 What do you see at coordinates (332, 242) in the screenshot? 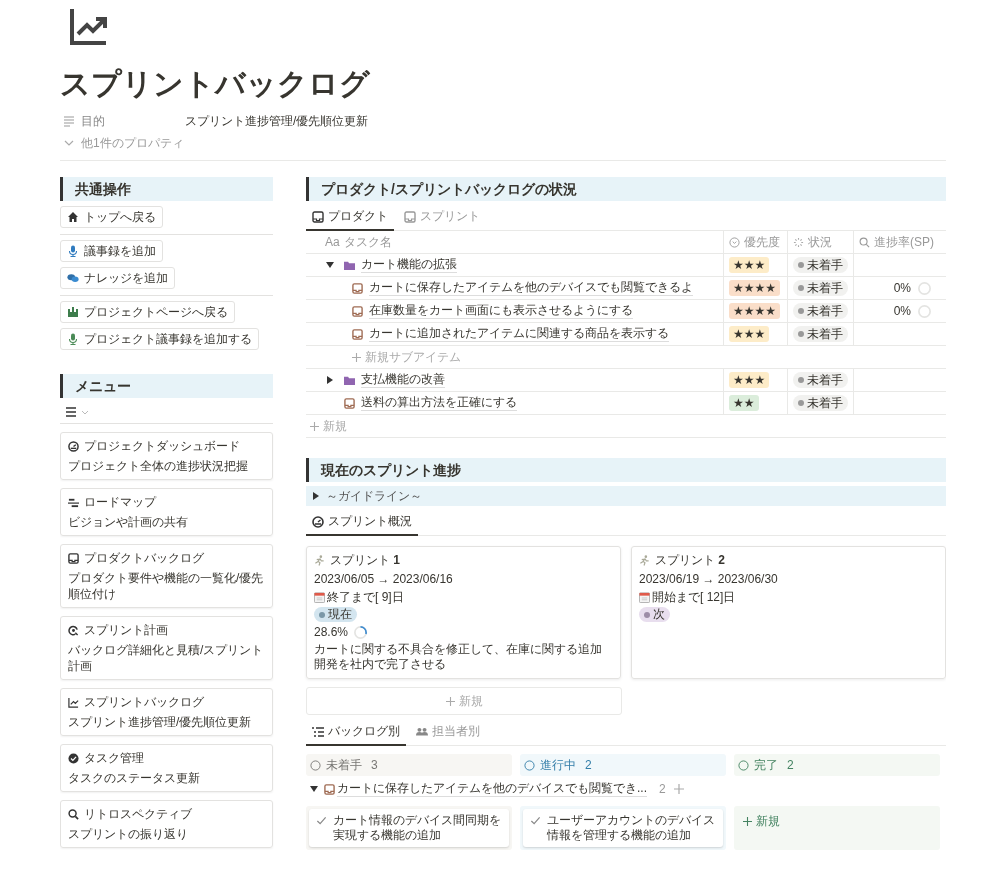
I see `text-type-icon: Aa` at bounding box center [332, 242].